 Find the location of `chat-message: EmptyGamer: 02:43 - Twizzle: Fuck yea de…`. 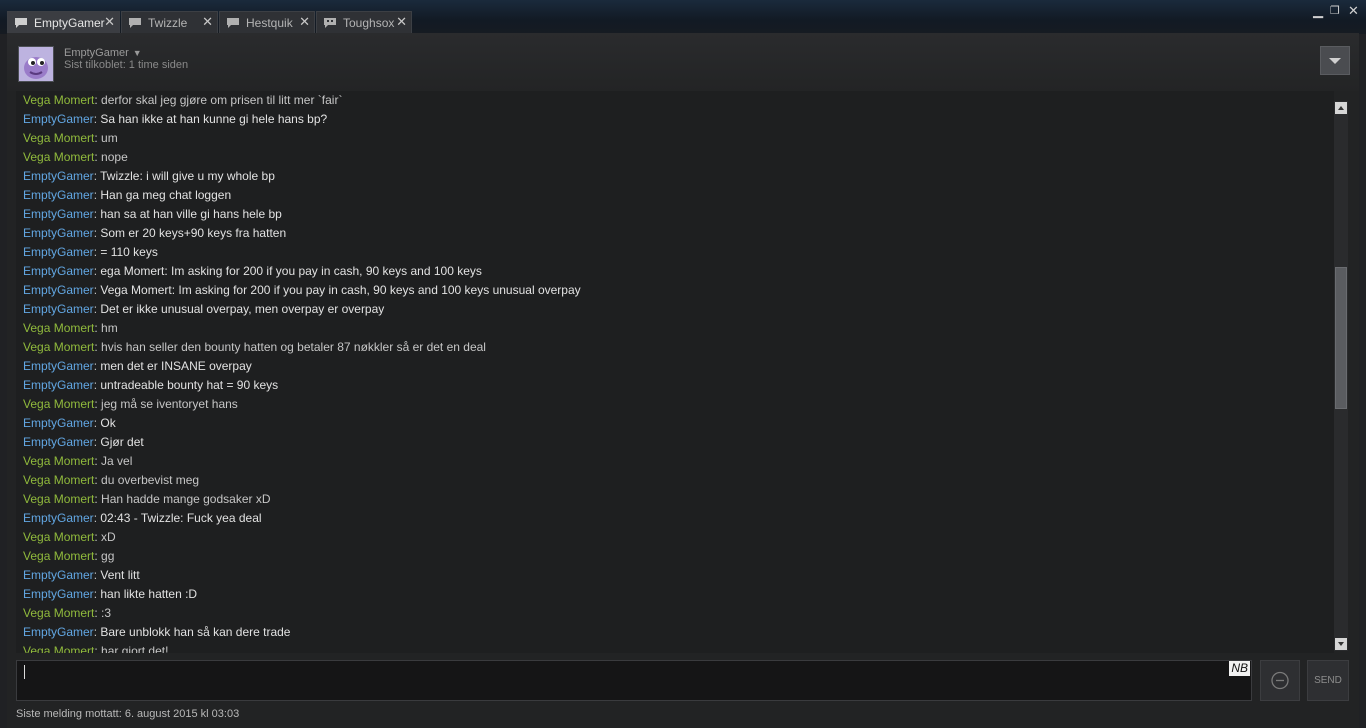

chat-message: EmptyGamer: 02:43 - Twizzle: Fuck yea de… is located at coordinates (142, 518).